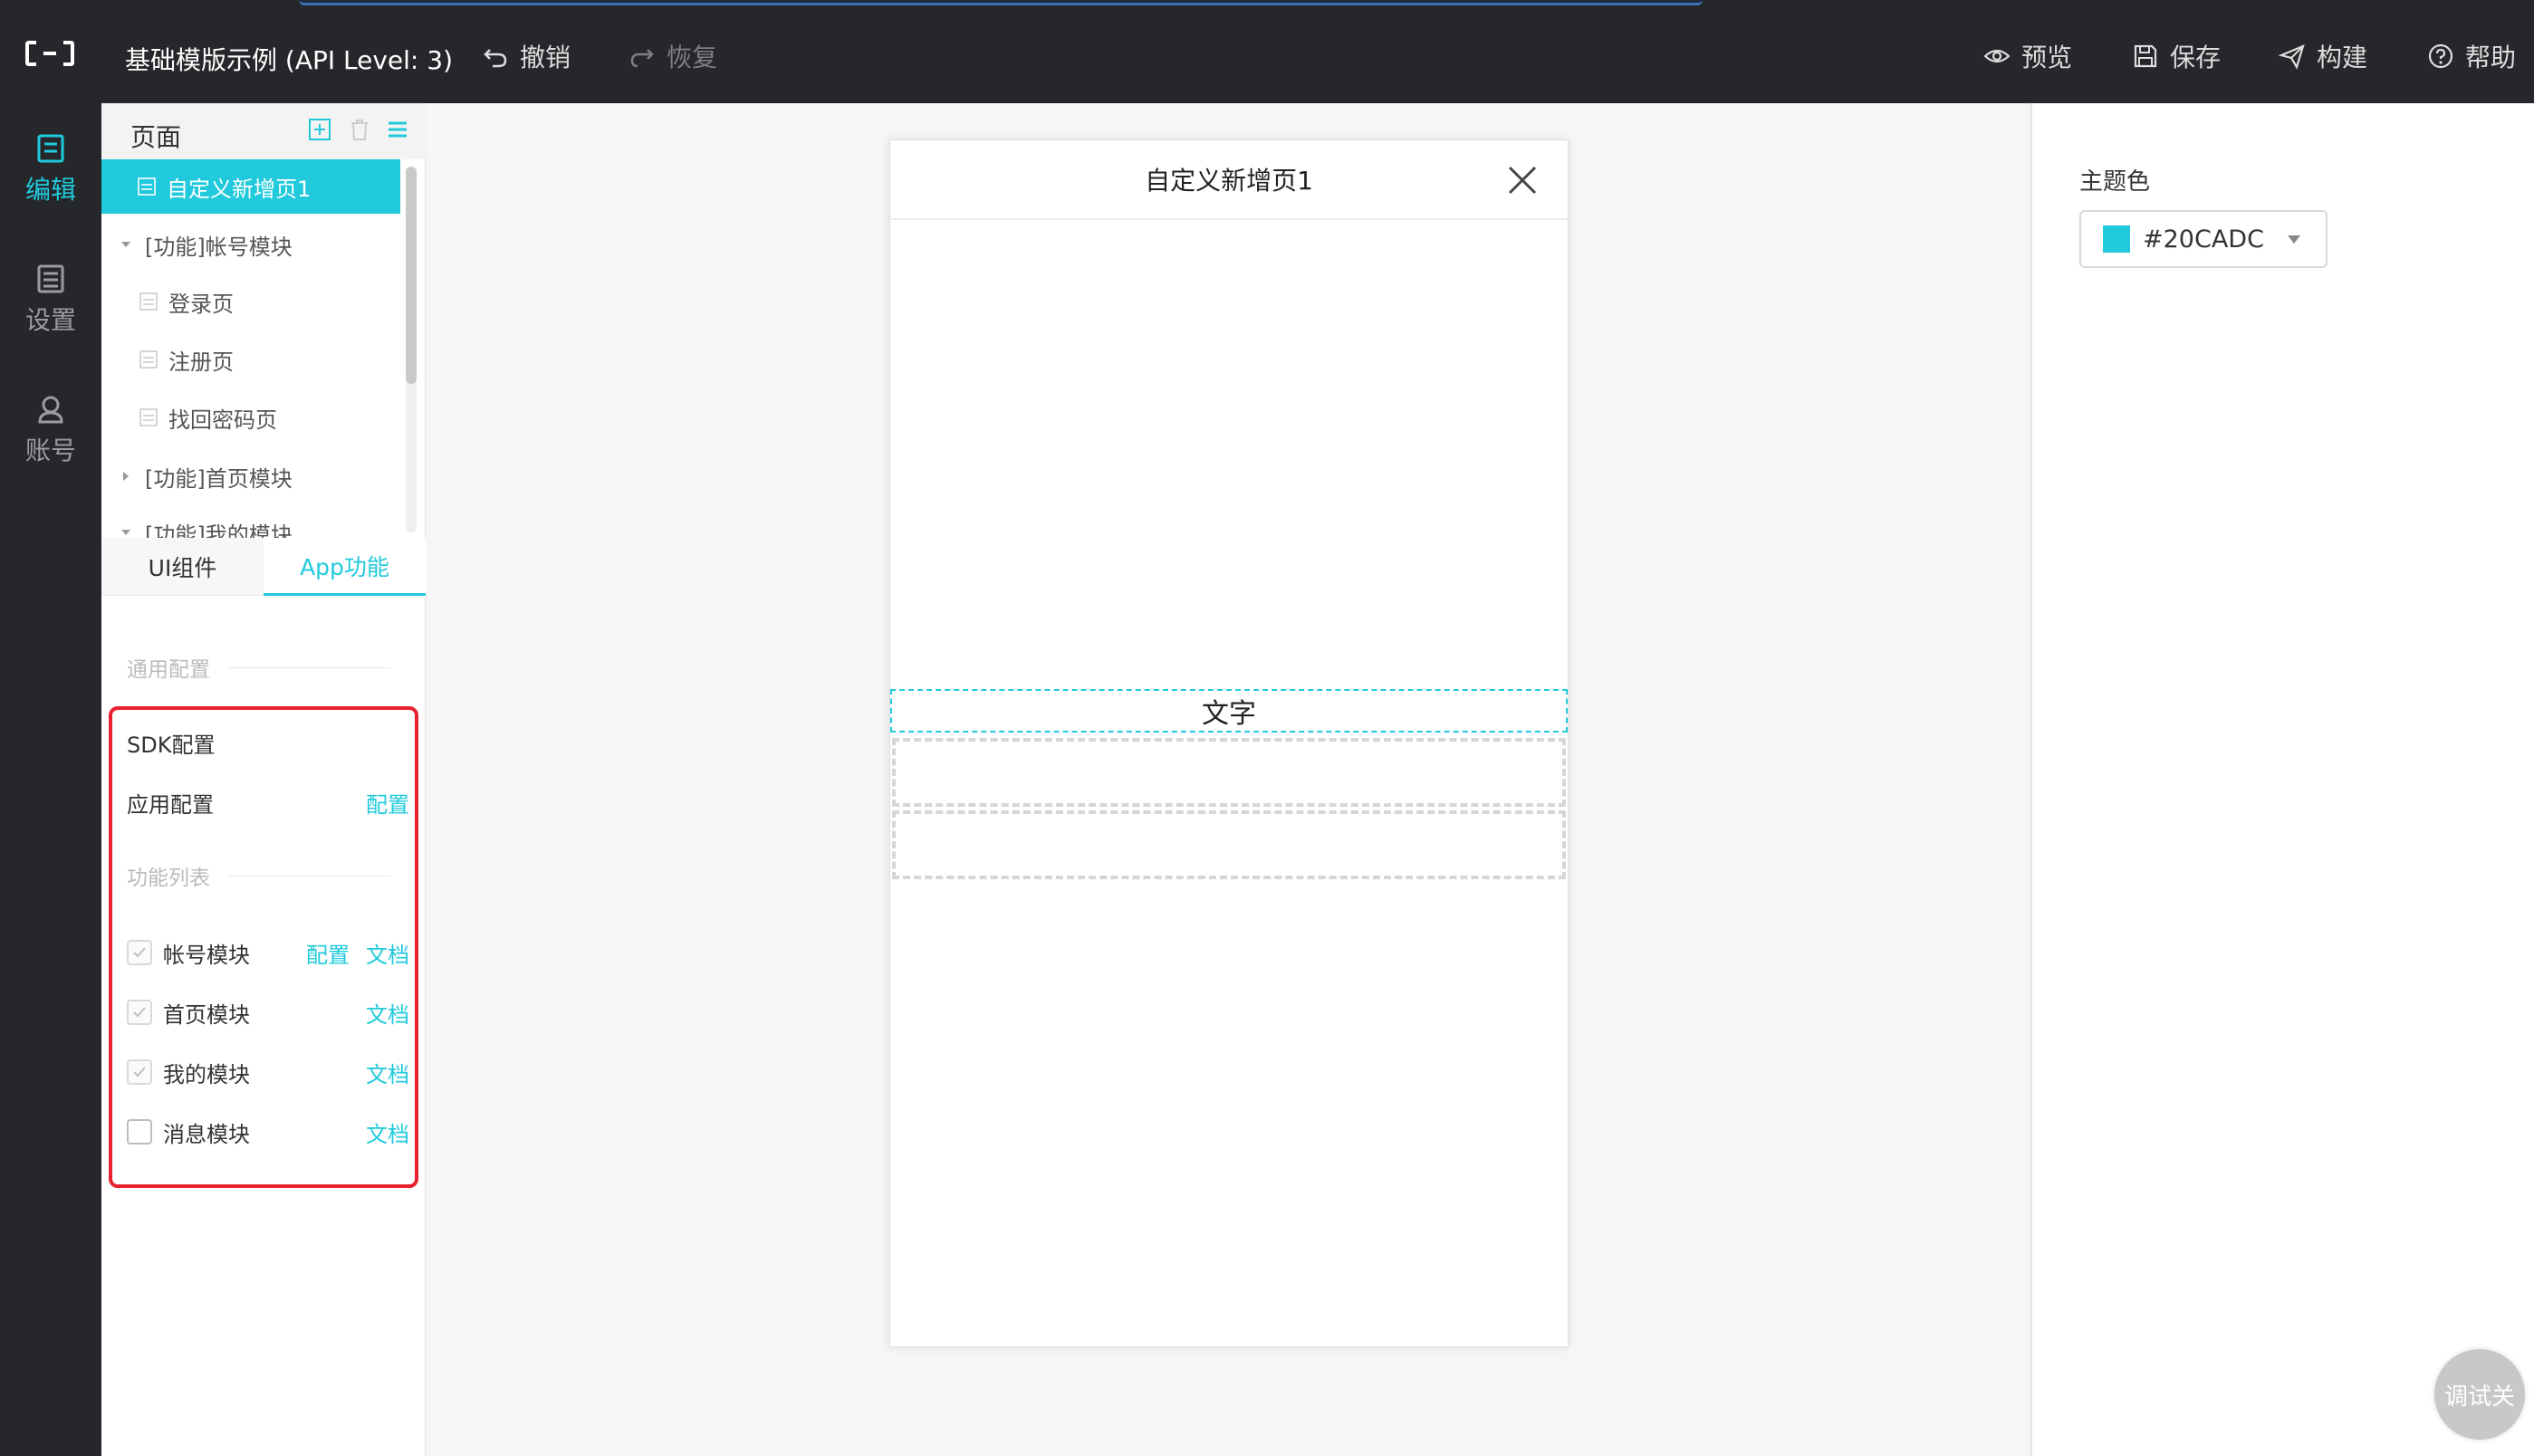 The width and height of the screenshot is (2534, 1456). What do you see at coordinates (359, 129) in the screenshot?
I see `delete-page-icon` at bounding box center [359, 129].